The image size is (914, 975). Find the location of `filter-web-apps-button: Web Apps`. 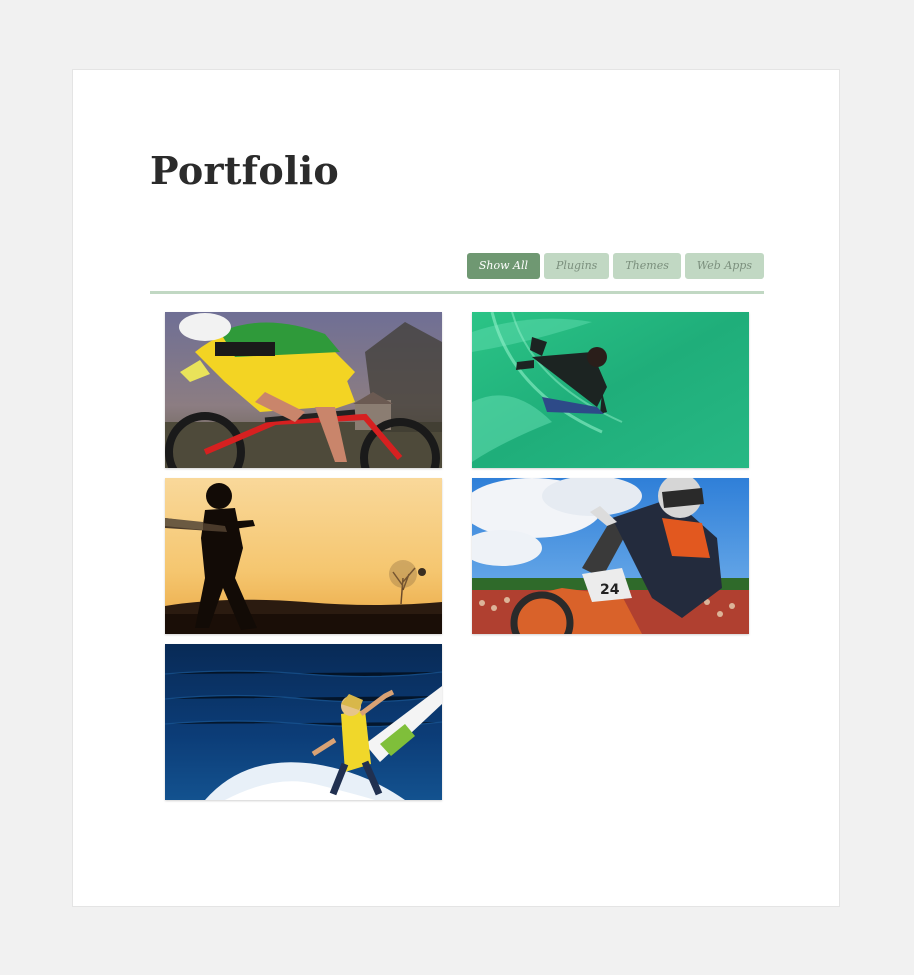

filter-web-apps-button: Web Apps is located at coordinates (724, 266).